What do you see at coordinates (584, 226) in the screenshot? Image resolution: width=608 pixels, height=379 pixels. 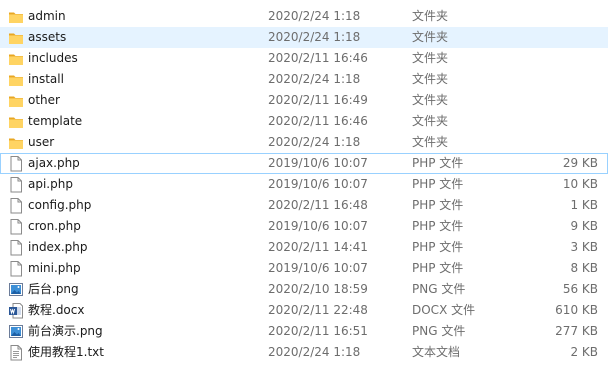 I see `file-size: 9 KB` at bounding box center [584, 226].